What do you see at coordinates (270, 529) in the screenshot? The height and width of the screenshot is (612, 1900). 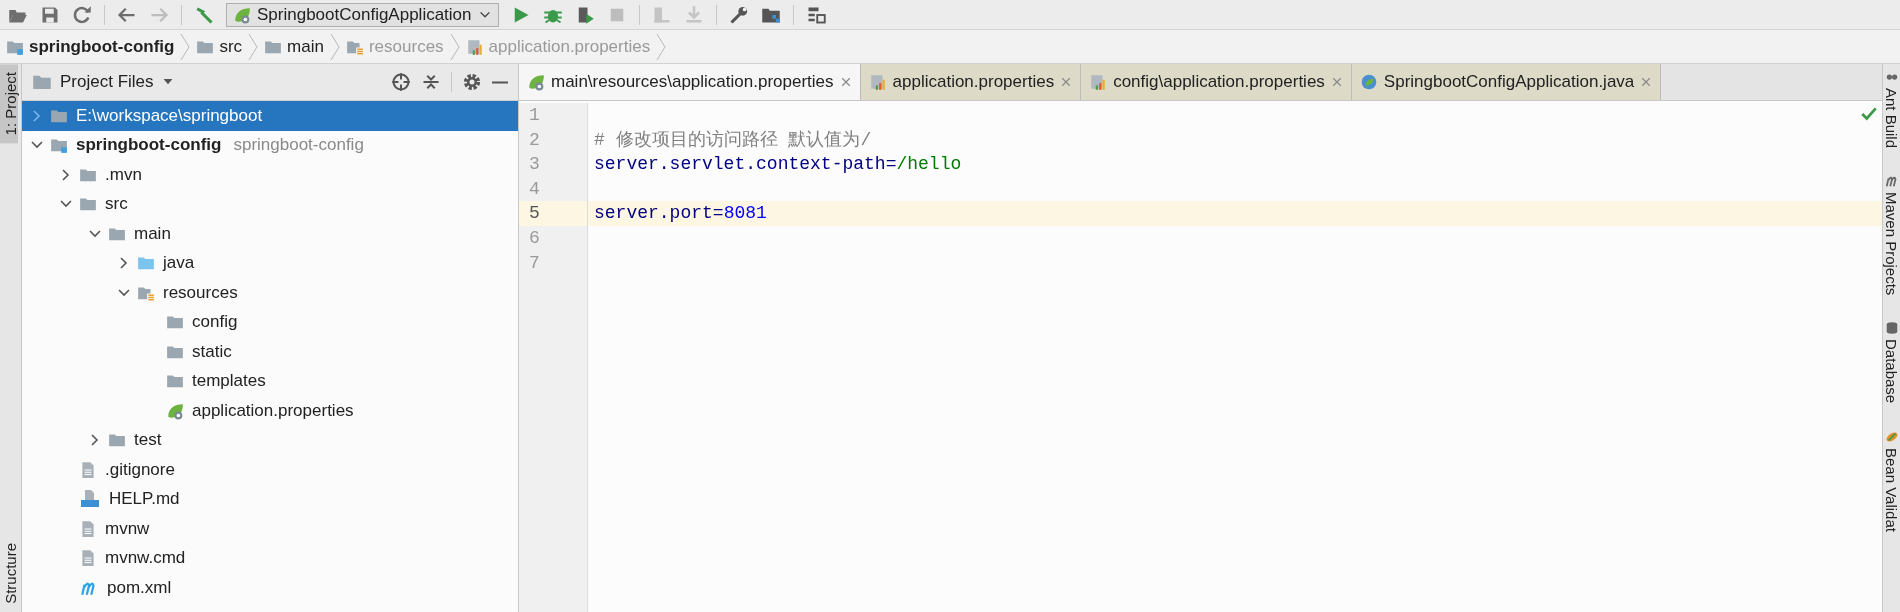 I see `tree-item: mvnw` at bounding box center [270, 529].